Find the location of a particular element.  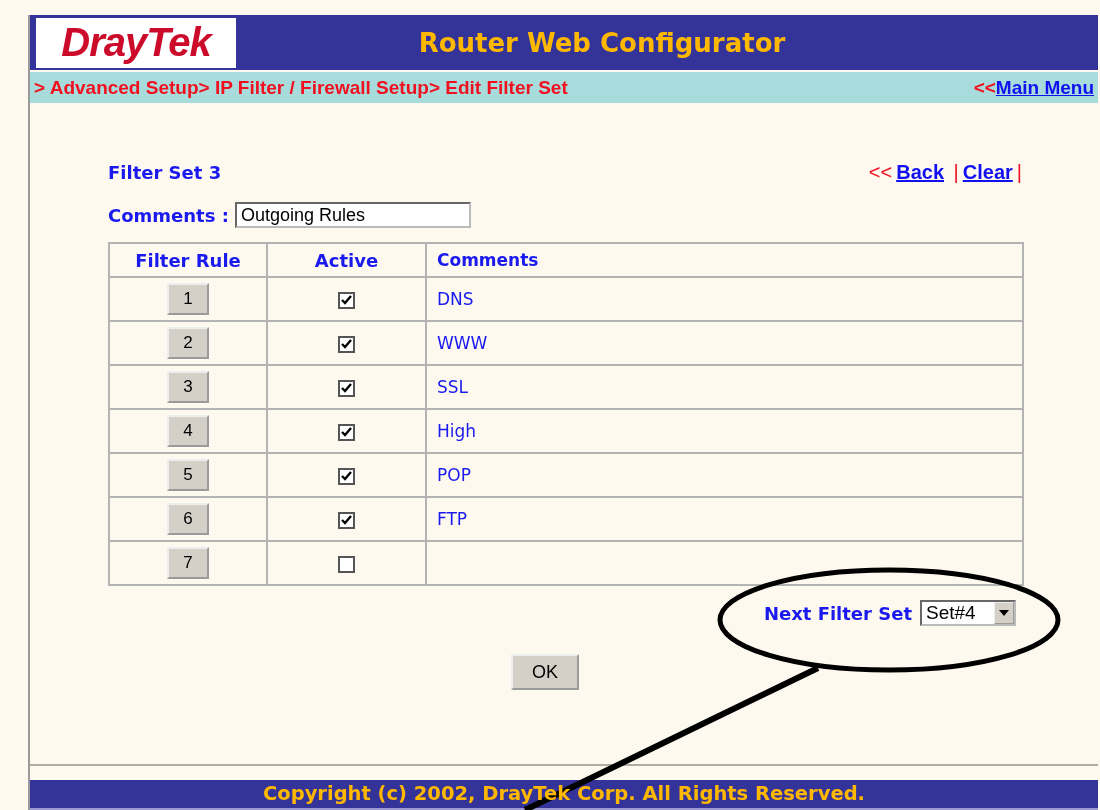

filter-rule-button: 6 is located at coordinates (188, 519).